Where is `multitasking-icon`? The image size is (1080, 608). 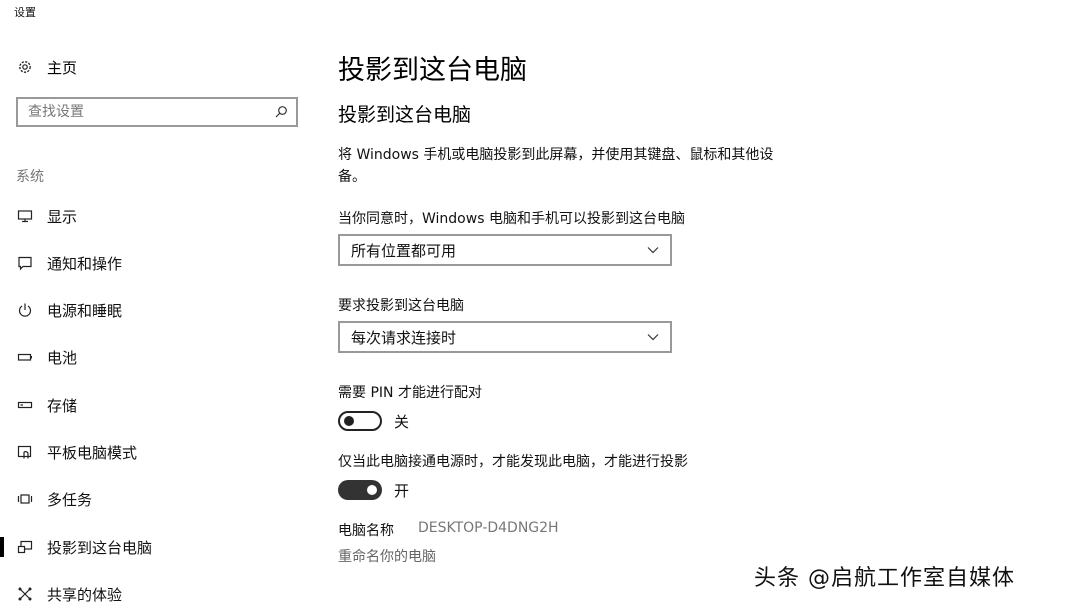
multitasking-icon is located at coordinates (25, 499).